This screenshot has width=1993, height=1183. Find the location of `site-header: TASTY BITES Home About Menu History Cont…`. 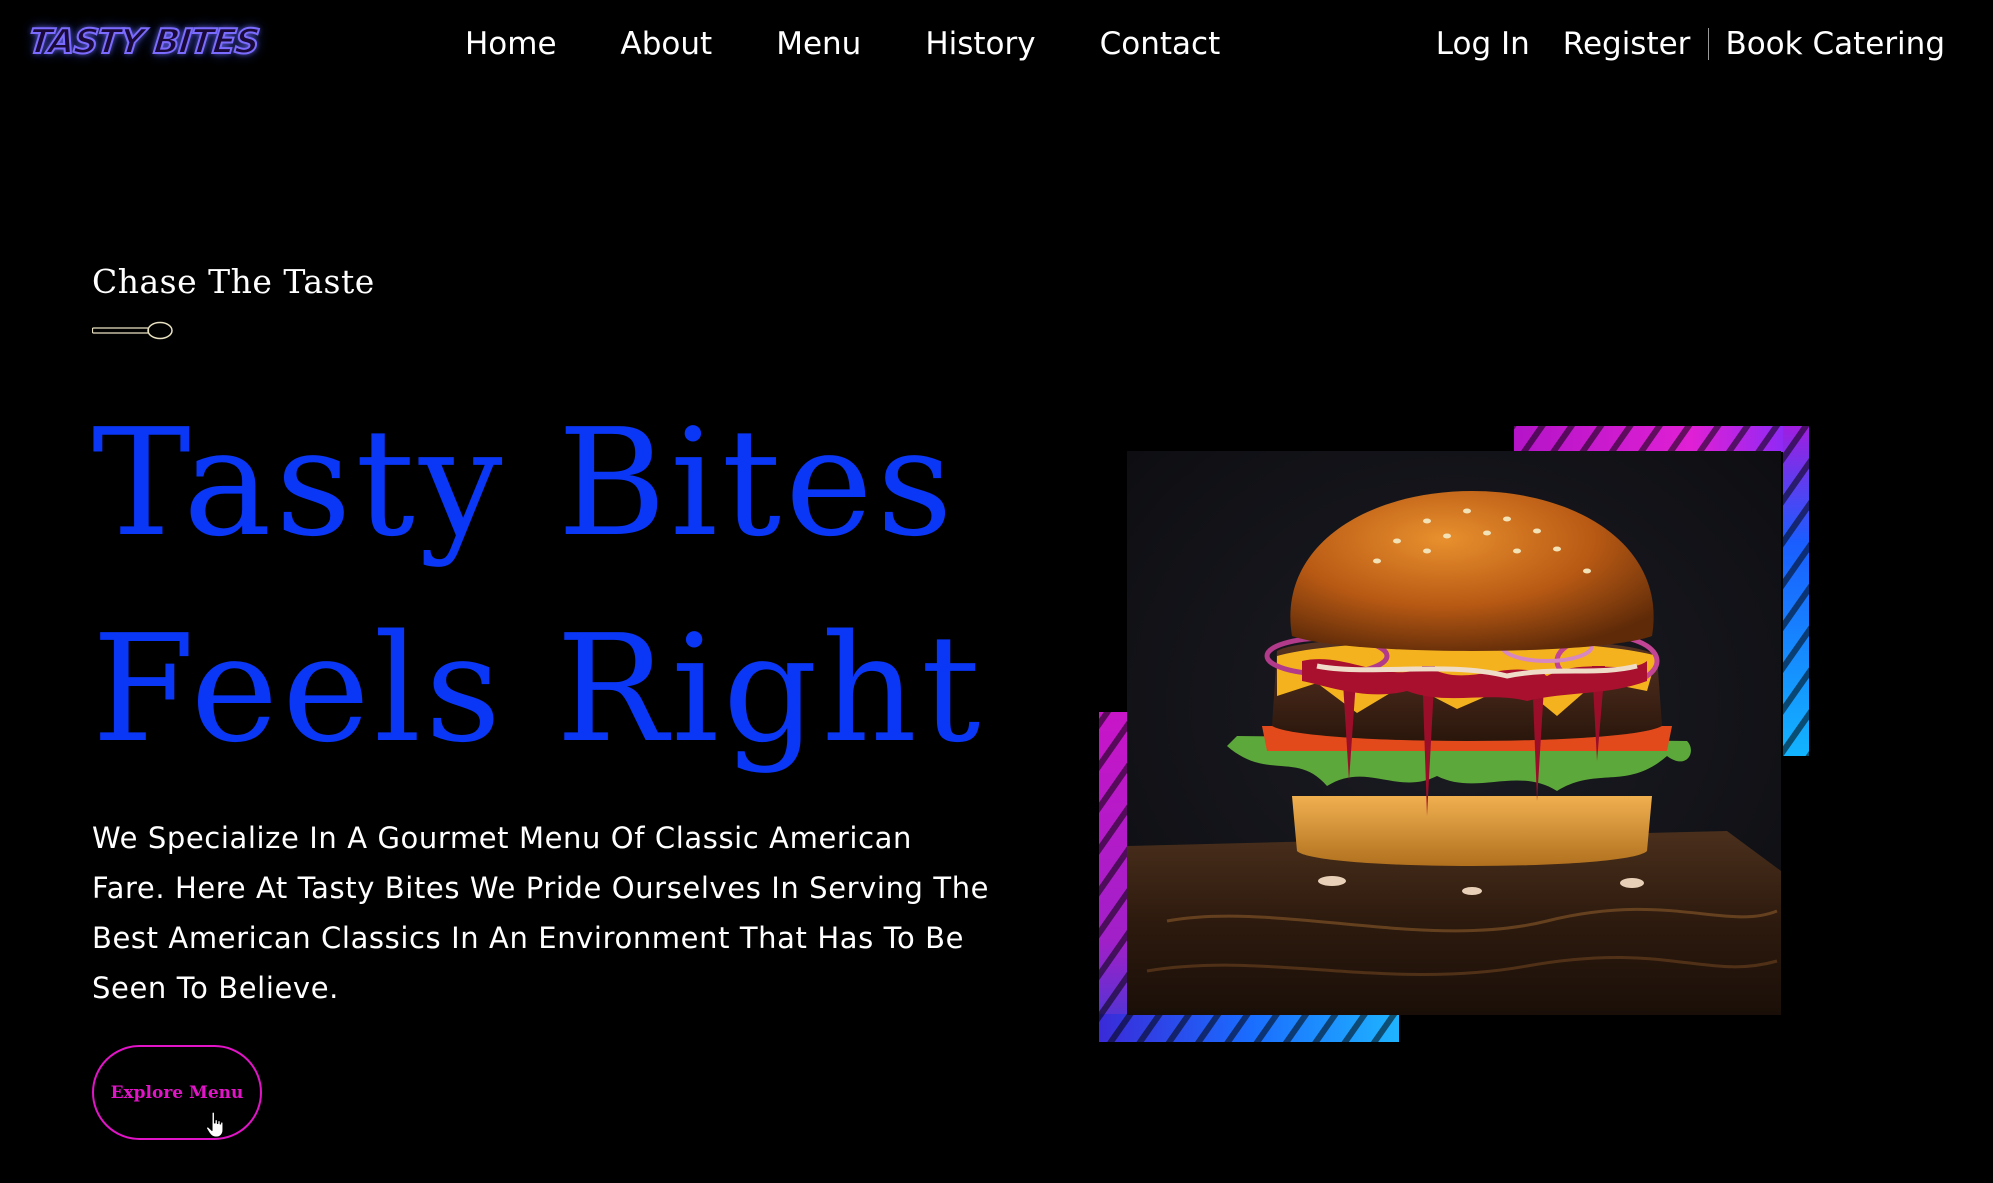

site-header: TASTY BITES Home About Menu History Cont… is located at coordinates (996, 48).